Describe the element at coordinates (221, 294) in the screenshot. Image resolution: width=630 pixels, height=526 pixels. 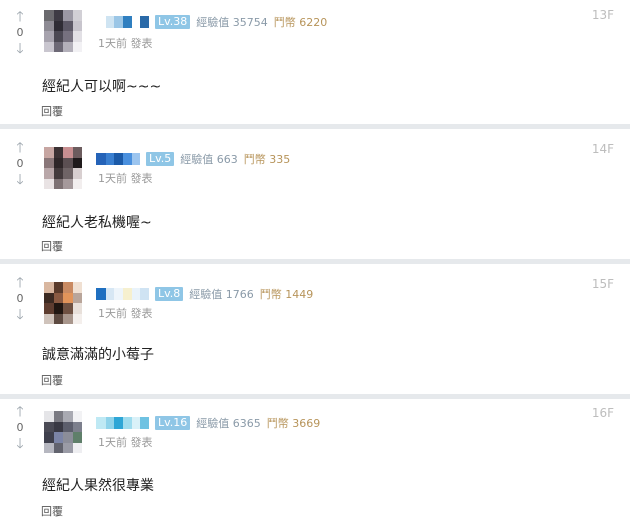
I see `exp-value: 經驗值 1766` at that location.